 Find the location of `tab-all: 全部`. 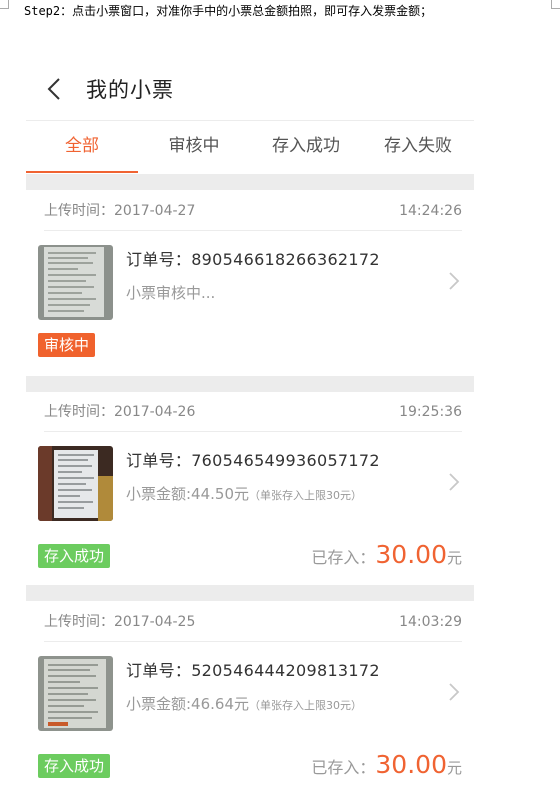

tab-all: 全部 is located at coordinates (82, 147).